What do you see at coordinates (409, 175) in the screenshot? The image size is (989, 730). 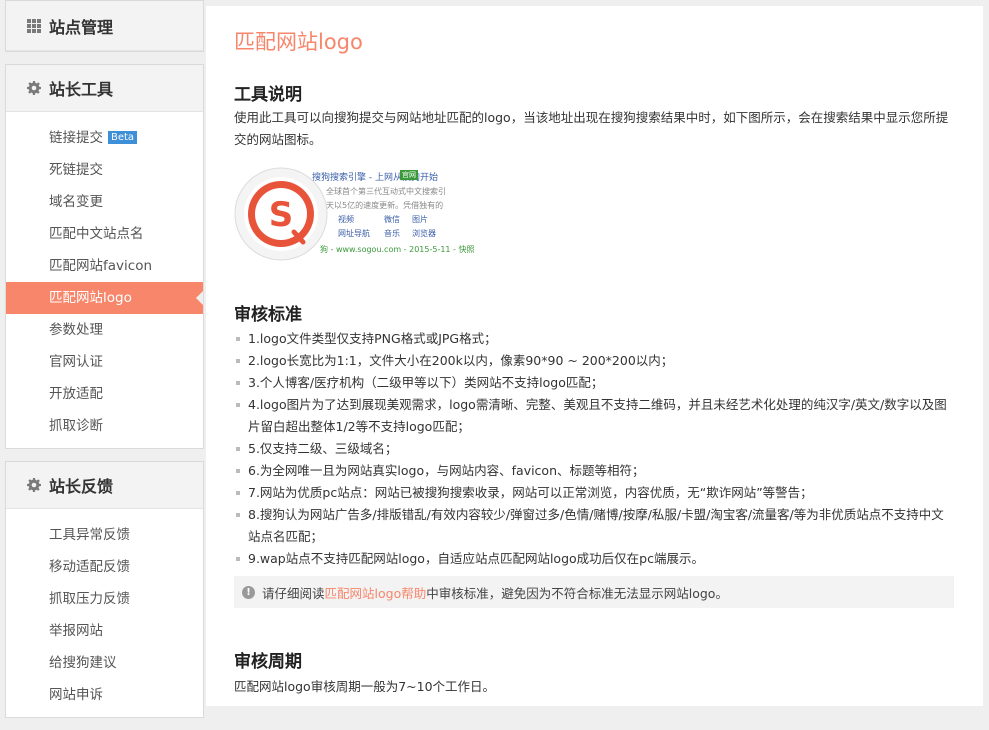 I see `example-official-tag: 官网` at bounding box center [409, 175].